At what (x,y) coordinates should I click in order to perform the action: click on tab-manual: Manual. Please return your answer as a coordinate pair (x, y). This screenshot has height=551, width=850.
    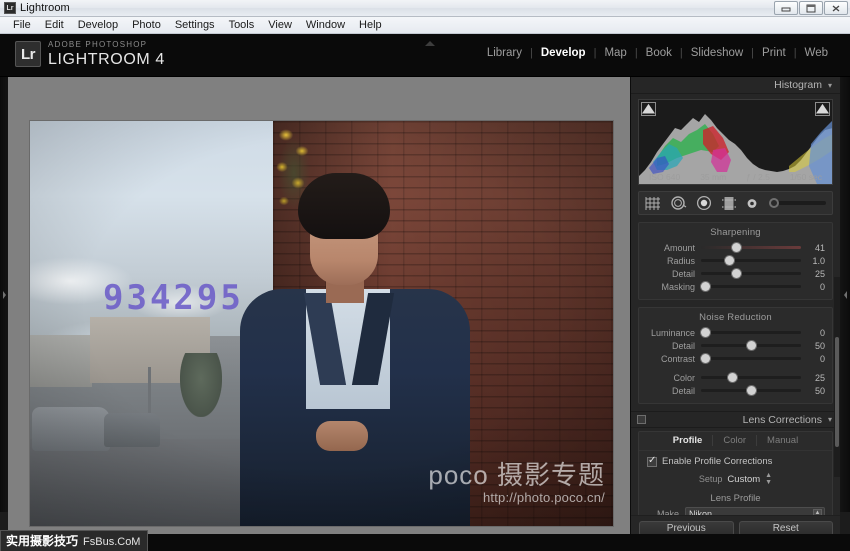
    Looking at the image, I should click on (782, 440).